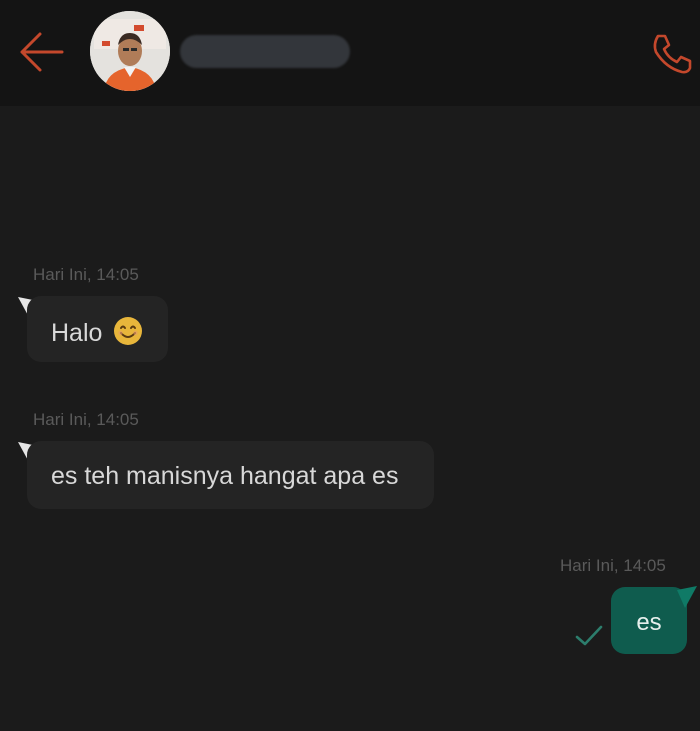  I want to click on contact-photo, so click(130, 51).